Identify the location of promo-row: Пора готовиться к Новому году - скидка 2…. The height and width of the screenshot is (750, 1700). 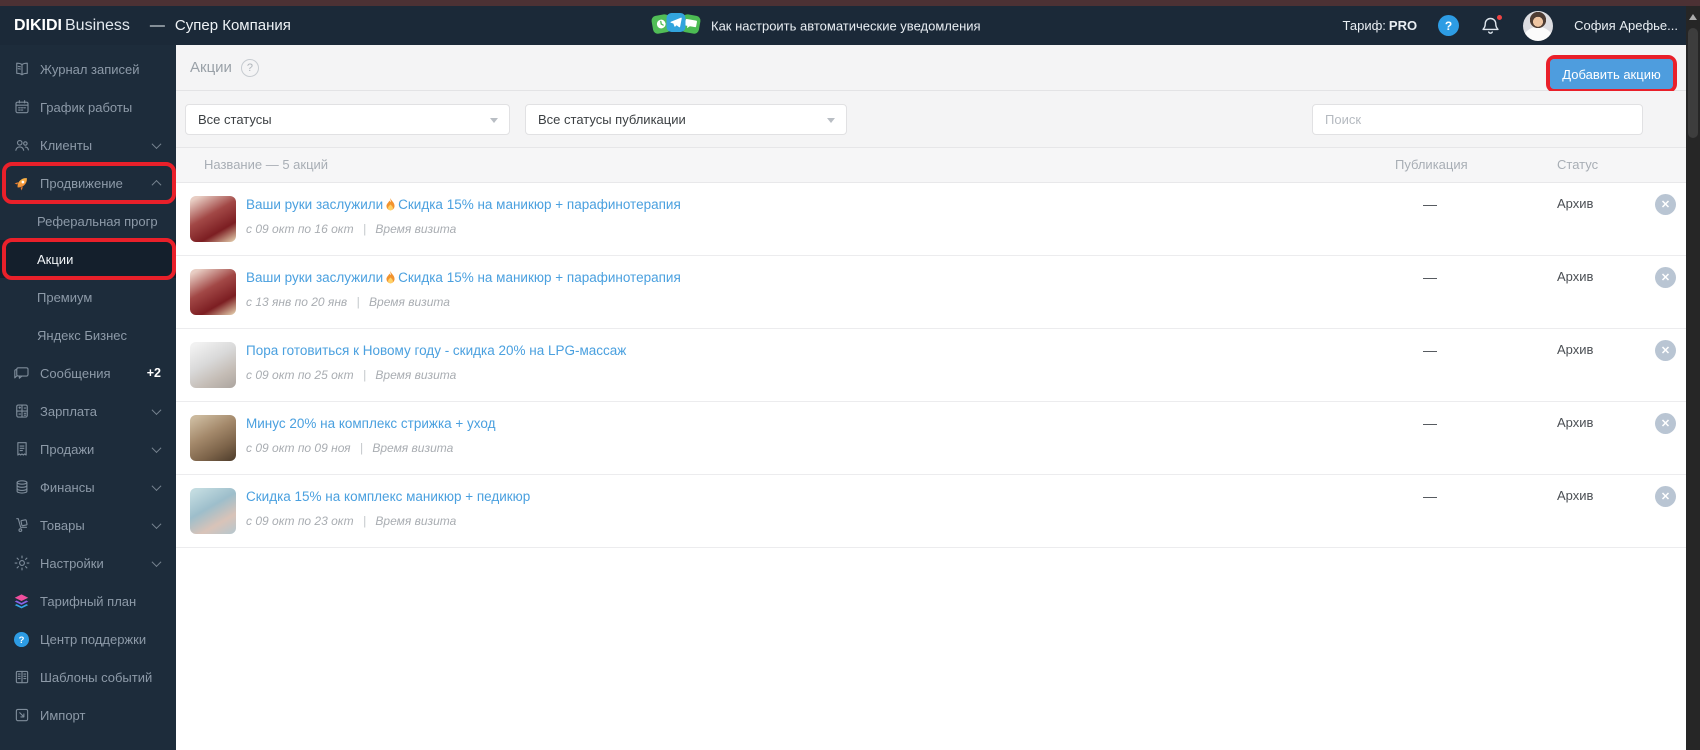
(931, 365).